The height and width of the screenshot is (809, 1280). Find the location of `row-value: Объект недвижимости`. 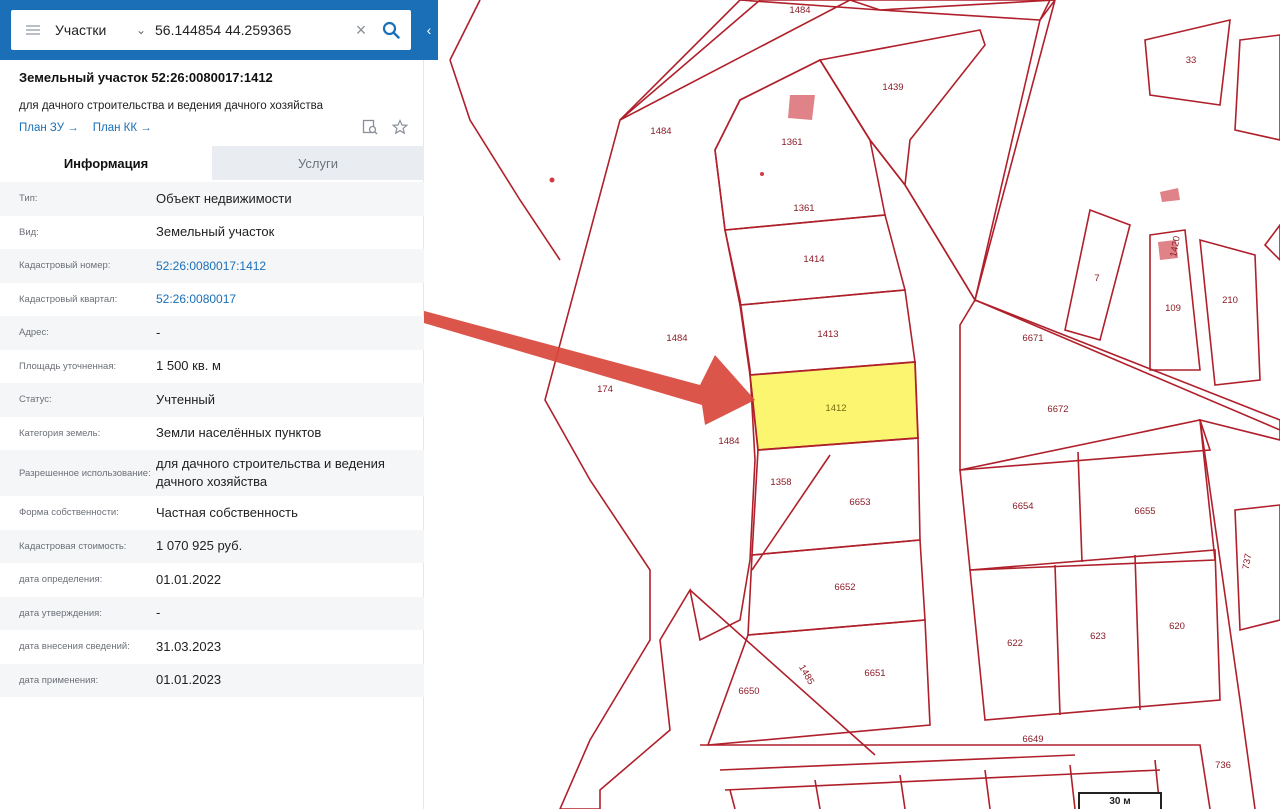

row-value: Объект недвижимости is located at coordinates (224, 198).